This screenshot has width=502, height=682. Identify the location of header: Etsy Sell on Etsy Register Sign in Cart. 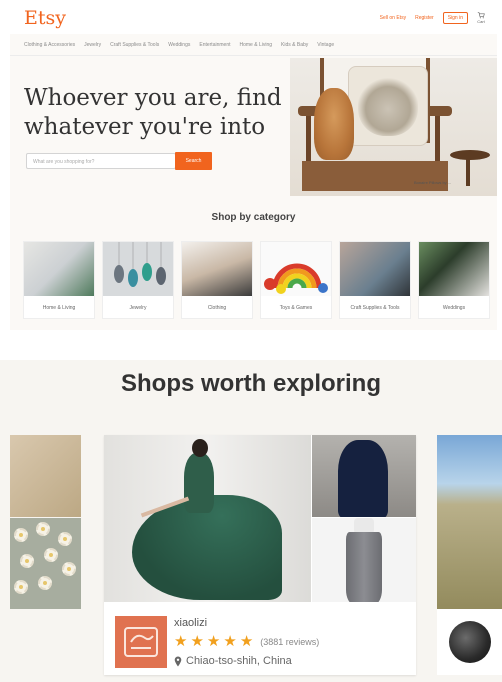
(253, 17).